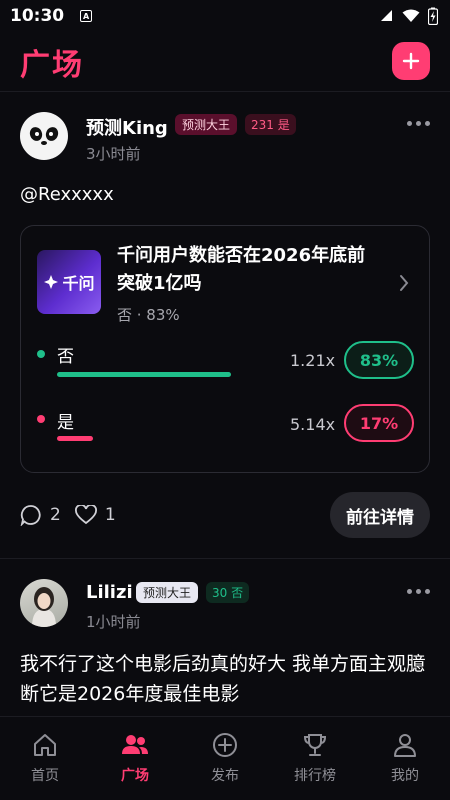 The image size is (450, 800). I want to click on comment-button: 2, so click(40, 515).